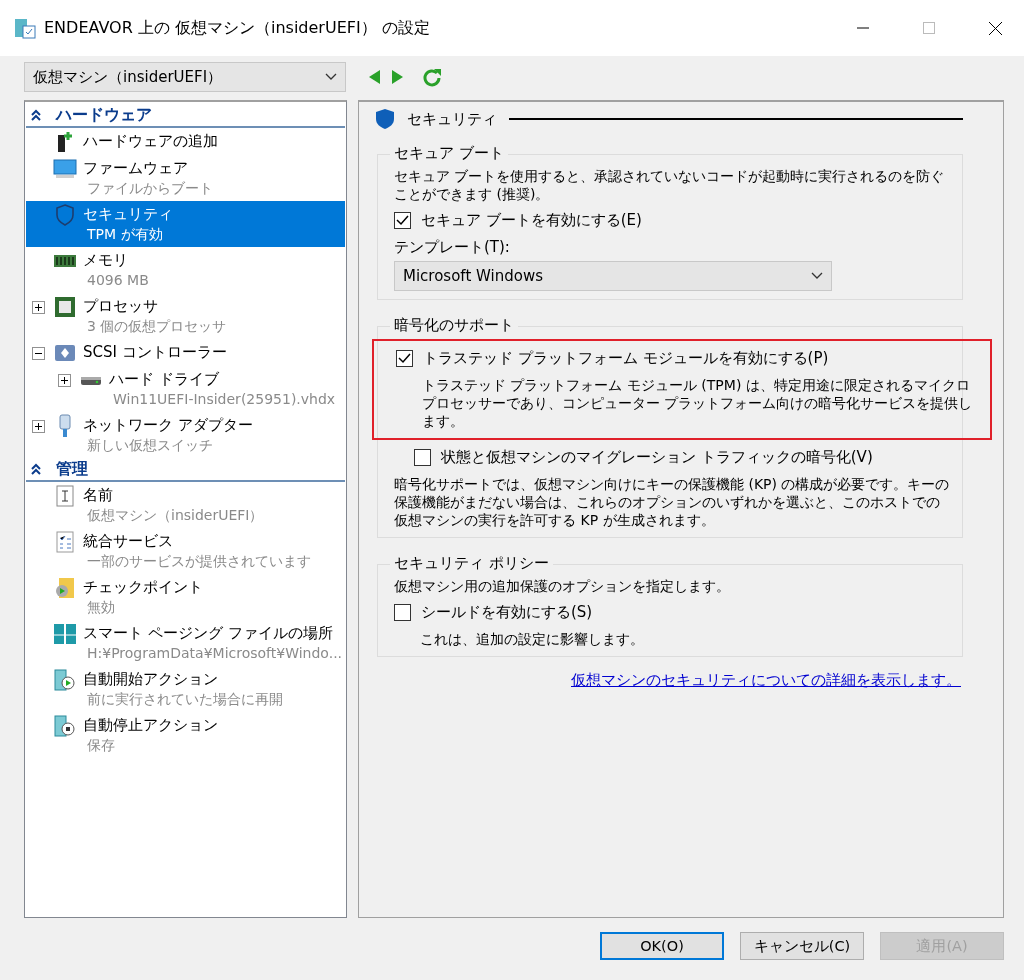  I want to click on item-label: 自動開始アクション, so click(151, 679).